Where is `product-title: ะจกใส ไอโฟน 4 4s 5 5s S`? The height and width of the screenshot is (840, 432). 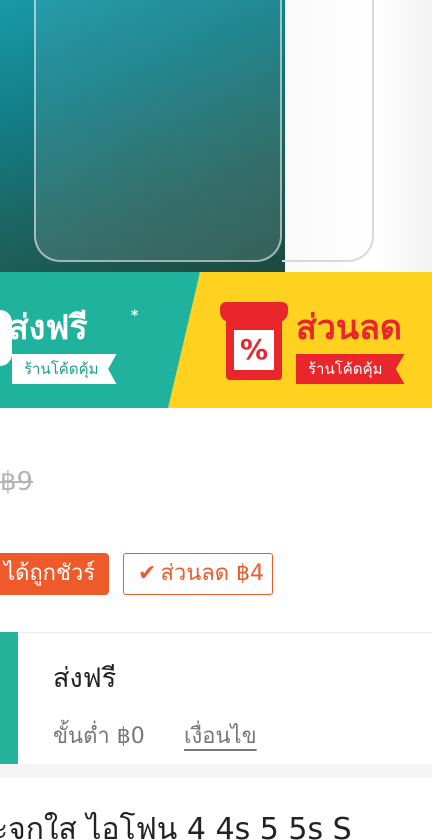 product-title: ะจกใส ไอโฟน 4 4s 5 5s S is located at coordinates (176, 826).